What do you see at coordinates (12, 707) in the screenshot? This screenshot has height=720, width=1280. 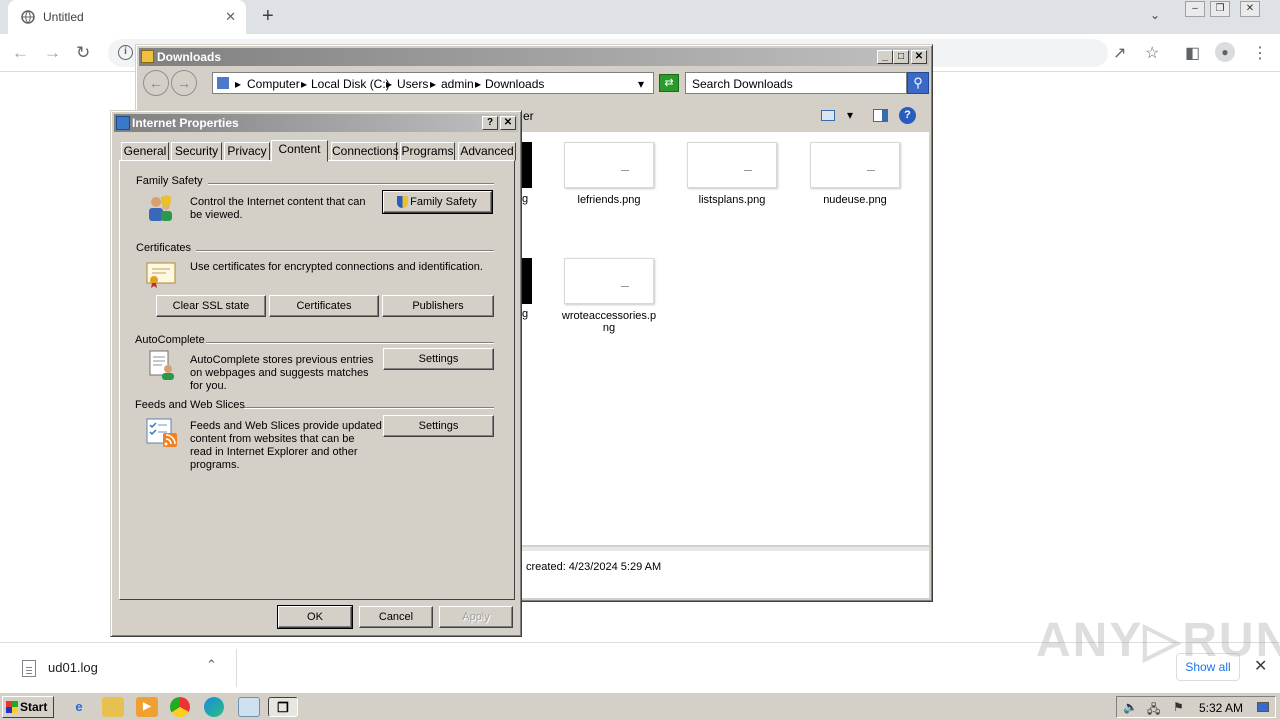 I see `windows-logo-icon` at bounding box center [12, 707].